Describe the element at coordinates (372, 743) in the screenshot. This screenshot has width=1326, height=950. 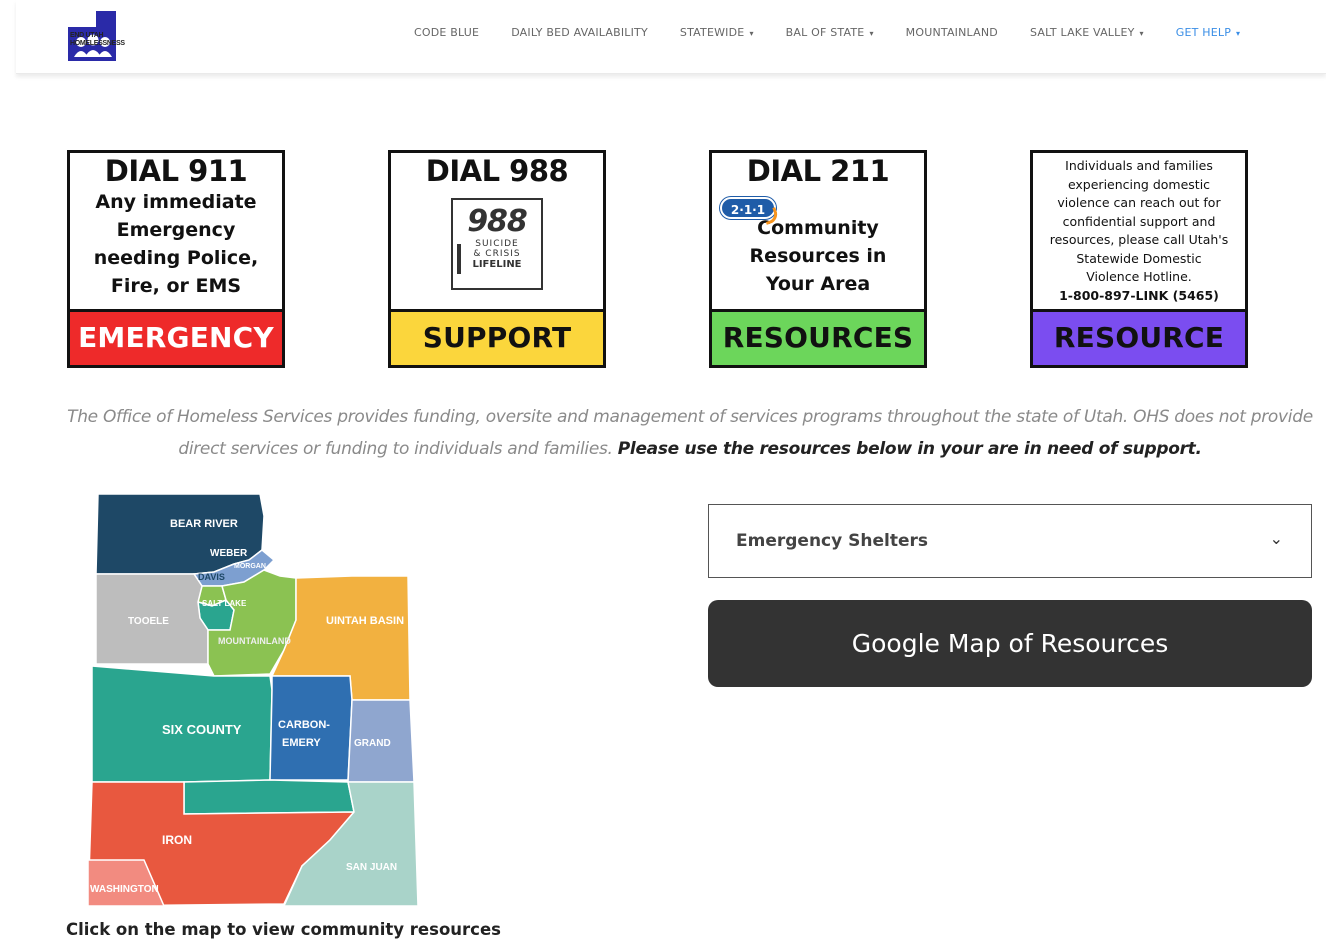
I see `label-grand: GRAND` at that location.